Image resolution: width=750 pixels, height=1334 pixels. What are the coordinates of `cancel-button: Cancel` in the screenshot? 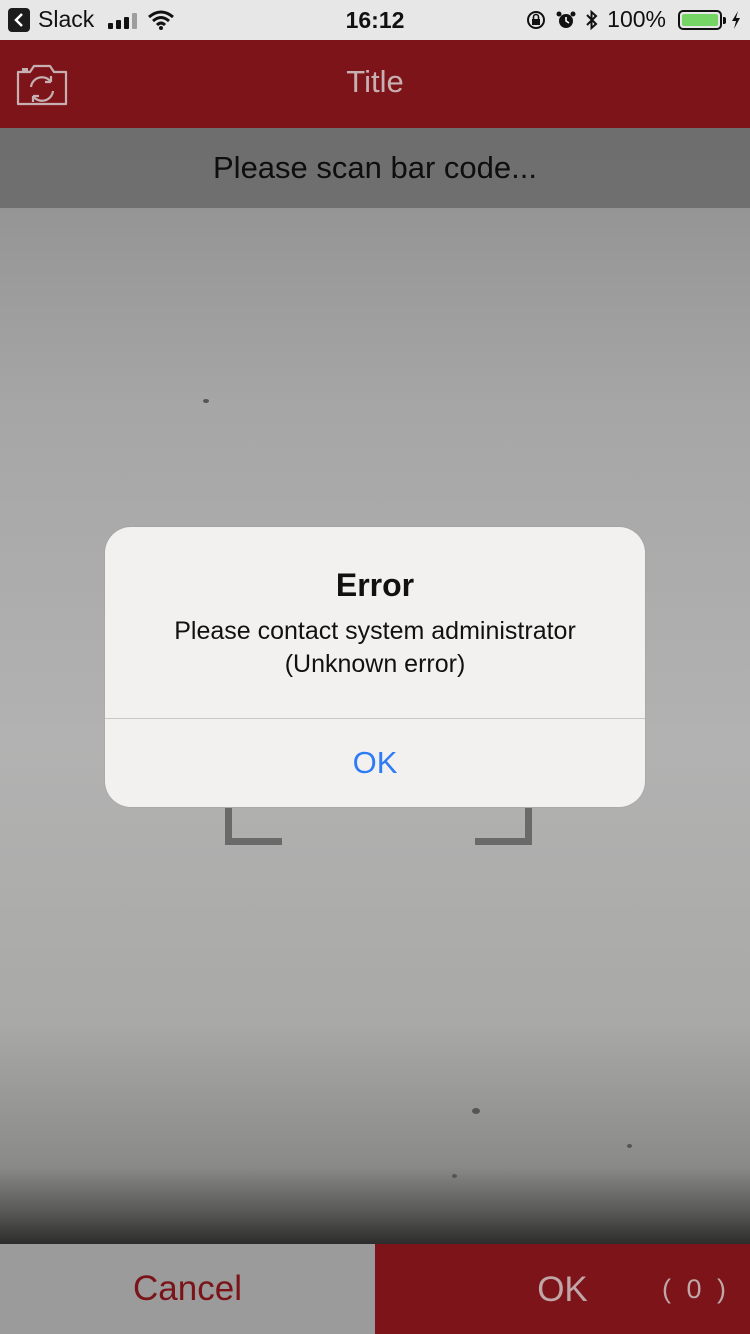 It's located at (187, 1289).